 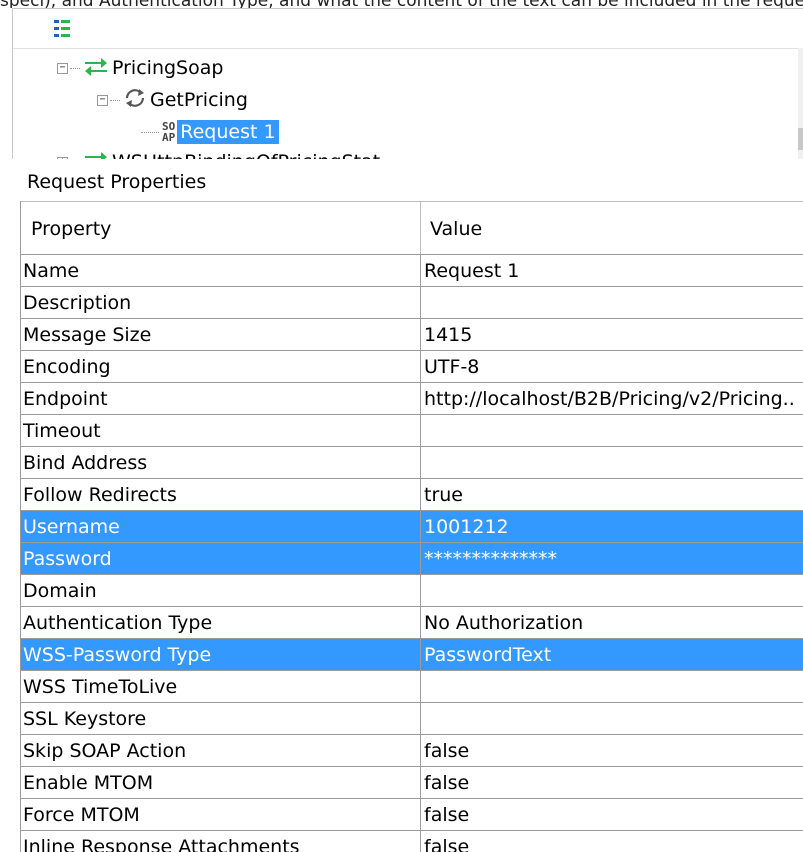 What do you see at coordinates (221, 462) in the screenshot?
I see `property-name-cell: Bind Address` at bounding box center [221, 462].